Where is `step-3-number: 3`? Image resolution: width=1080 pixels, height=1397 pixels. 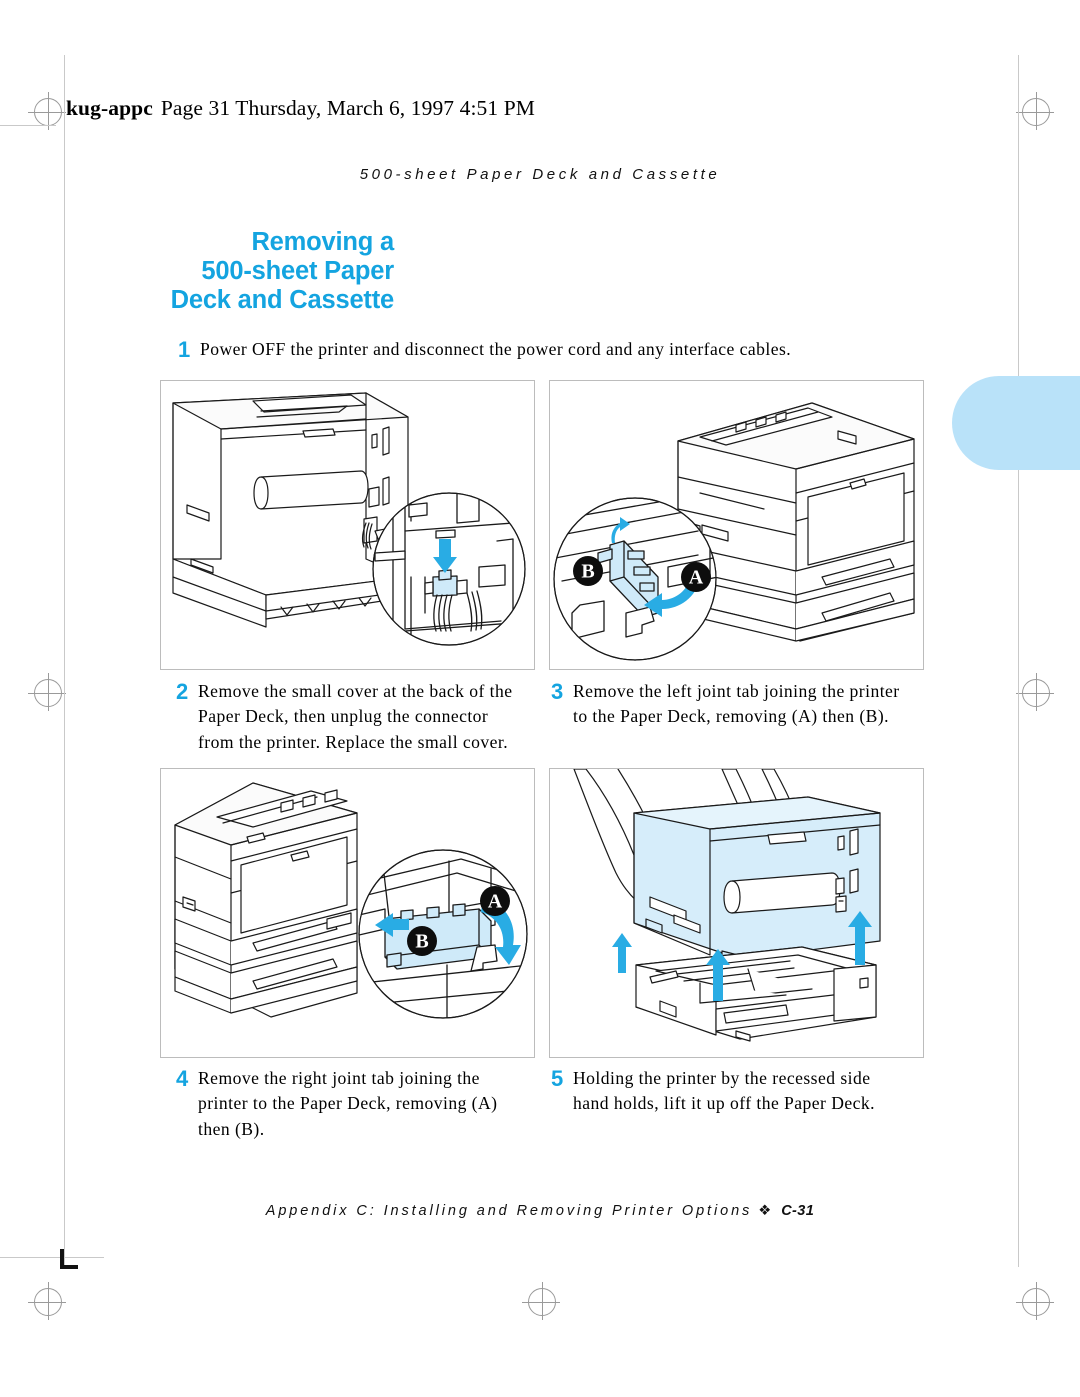 step-3-number: 3 is located at coordinates (557, 691).